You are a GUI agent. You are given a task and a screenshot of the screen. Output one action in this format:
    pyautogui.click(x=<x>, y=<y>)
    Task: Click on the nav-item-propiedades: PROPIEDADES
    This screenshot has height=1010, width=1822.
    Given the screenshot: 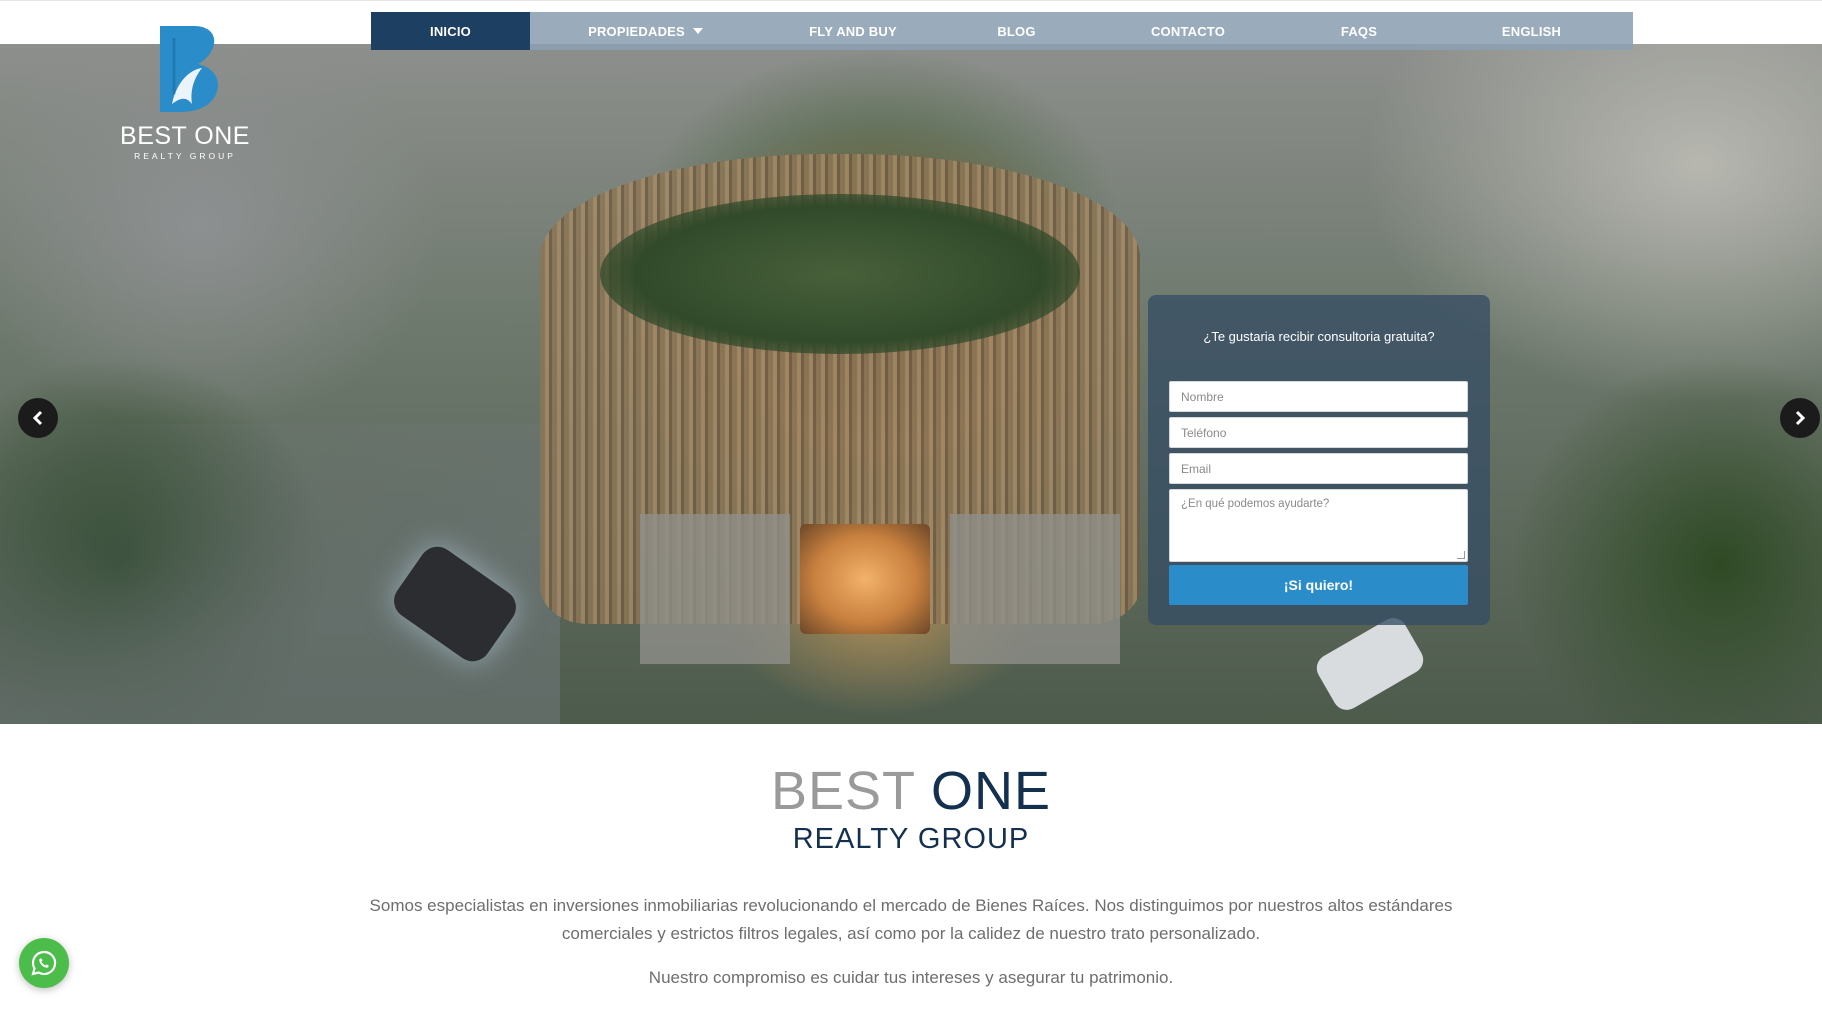 What is the action you would take?
    pyautogui.click(x=645, y=31)
    